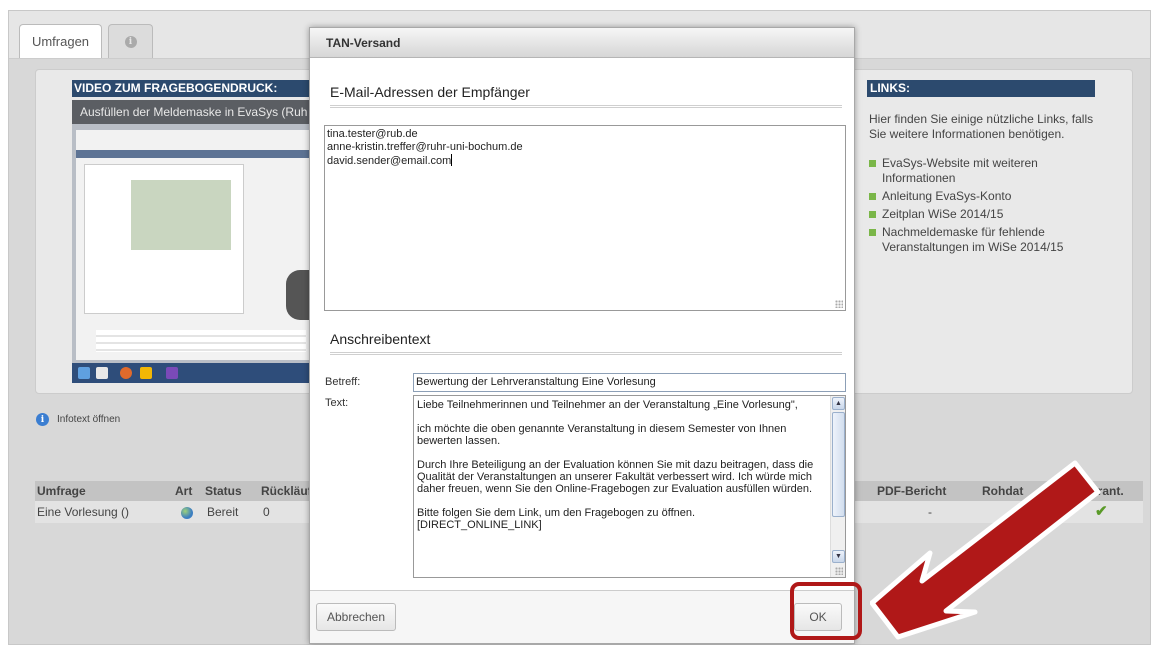 The height and width of the screenshot is (645, 1151). Describe the element at coordinates (61, 491) in the screenshot. I see `col-umfrage: Umfrage` at that location.